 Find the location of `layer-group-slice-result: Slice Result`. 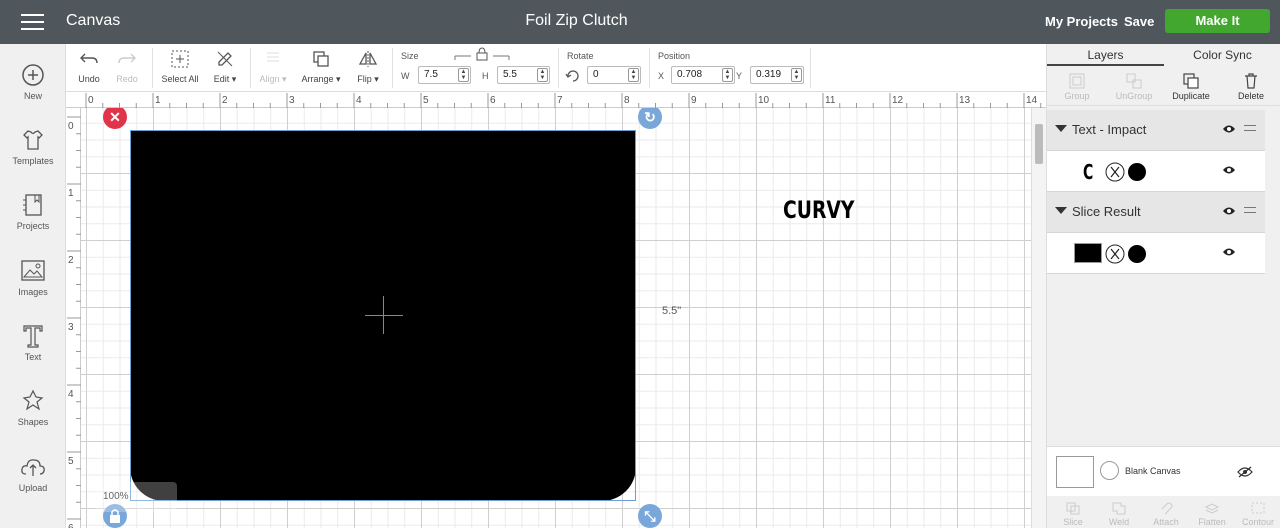

layer-group-slice-result: Slice Result is located at coordinates (1156, 212).